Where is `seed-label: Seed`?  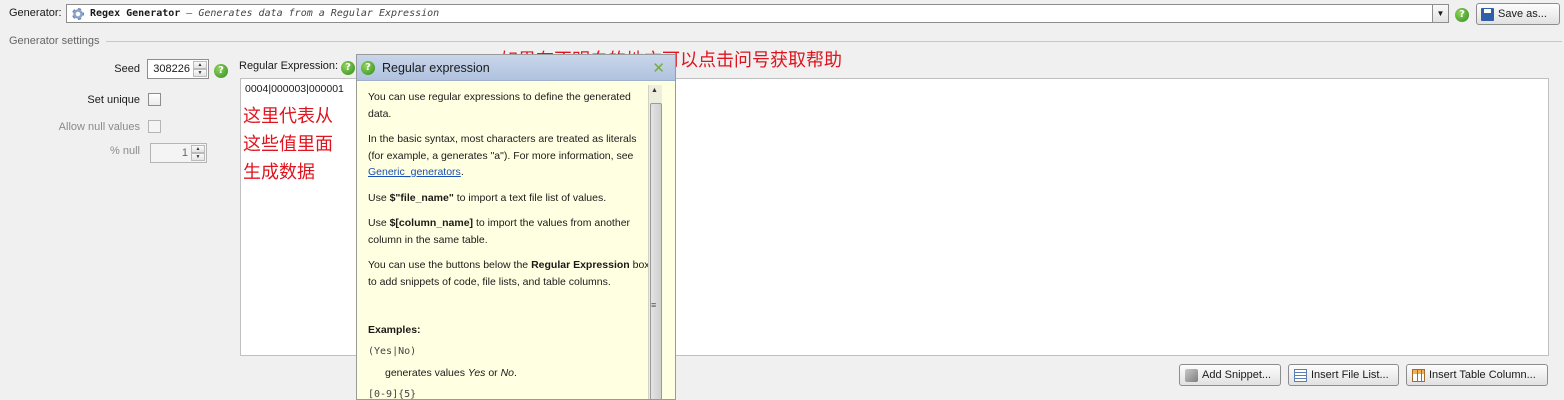 seed-label: Seed is located at coordinates (127, 69).